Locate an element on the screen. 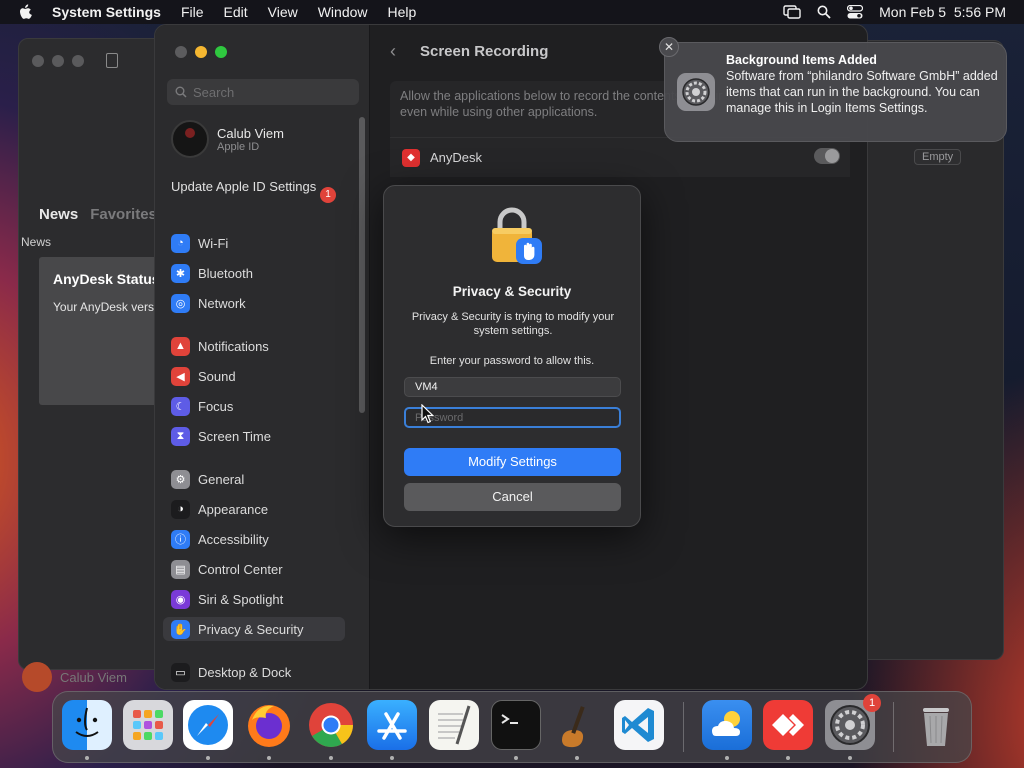 This screenshot has height=768, width=1024. search-field: Search is located at coordinates (263, 92).